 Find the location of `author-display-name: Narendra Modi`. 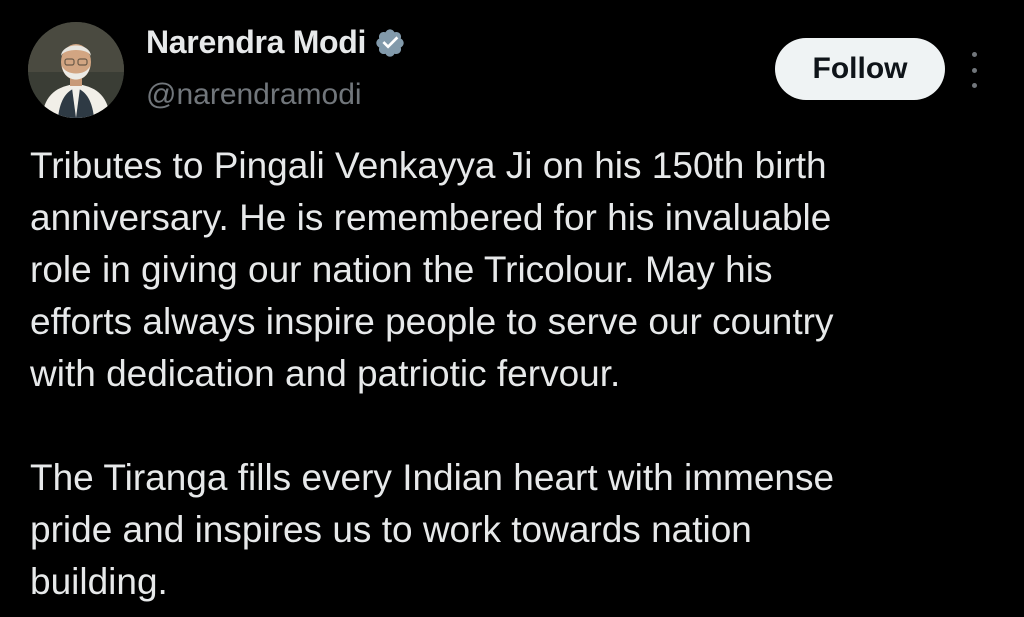

author-display-name: Narendra Modi is located at coordinates (256, 42).